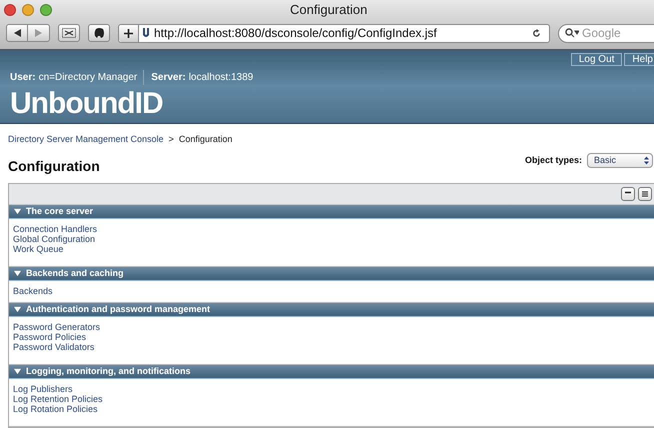  I want to click on zoom-window-icon, so click(46, 10).